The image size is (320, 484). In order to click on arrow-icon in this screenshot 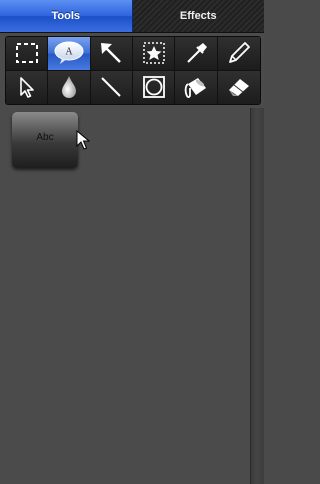, I will do `click(111, 53)`.